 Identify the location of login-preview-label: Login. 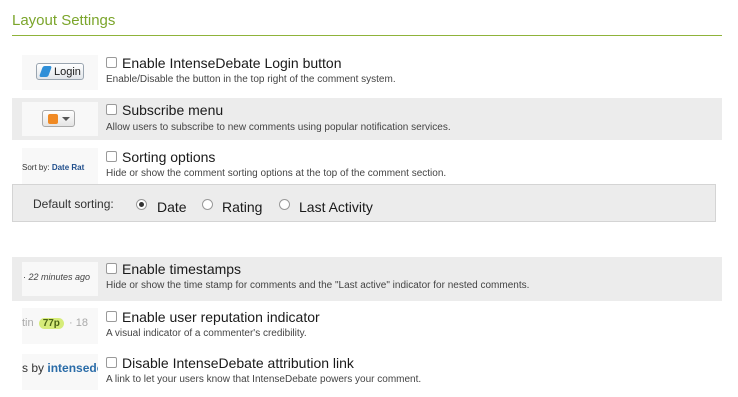
(67, 72).